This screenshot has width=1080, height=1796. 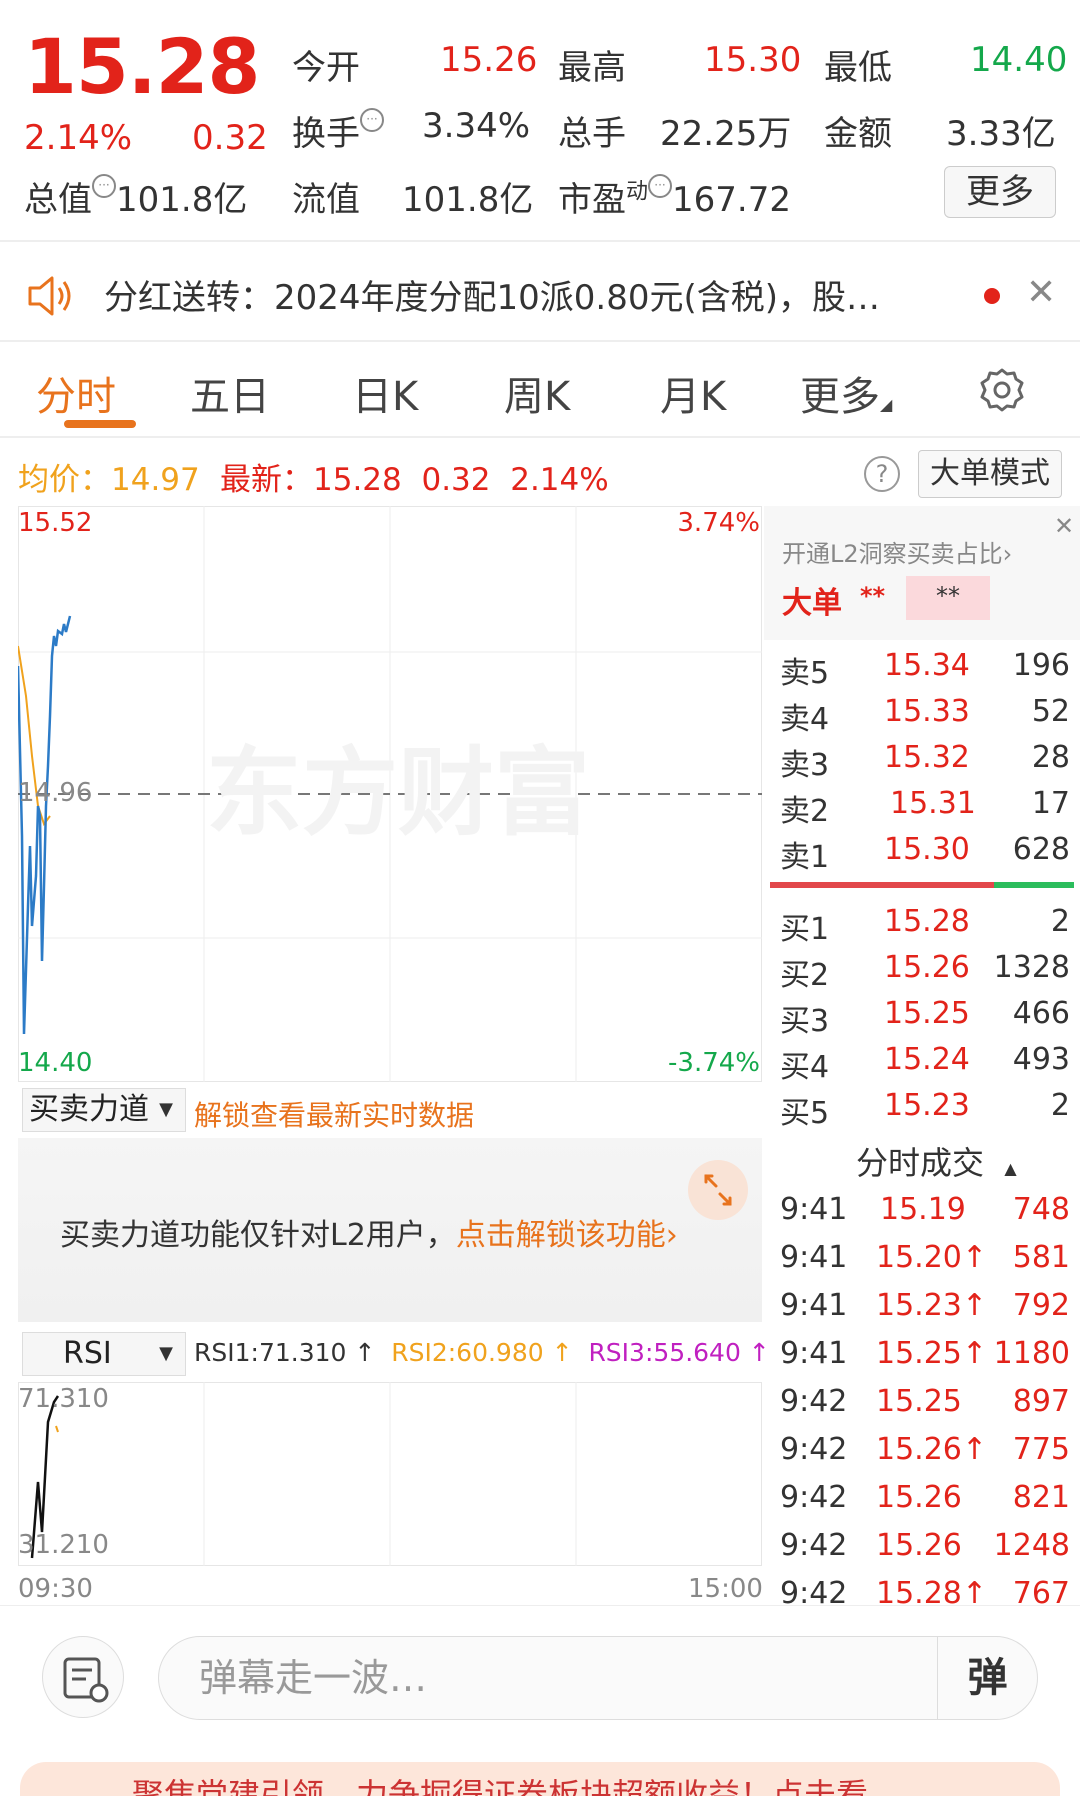 I want to click on mktcap-value: 101.8亿, so click(x=182, y=200).